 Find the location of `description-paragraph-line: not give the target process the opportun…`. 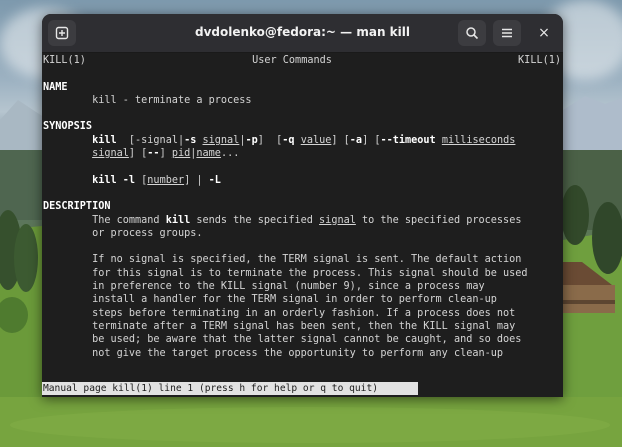

description-paragraph-line: not give the target process the opportun… is located at coordinates (298, 353).